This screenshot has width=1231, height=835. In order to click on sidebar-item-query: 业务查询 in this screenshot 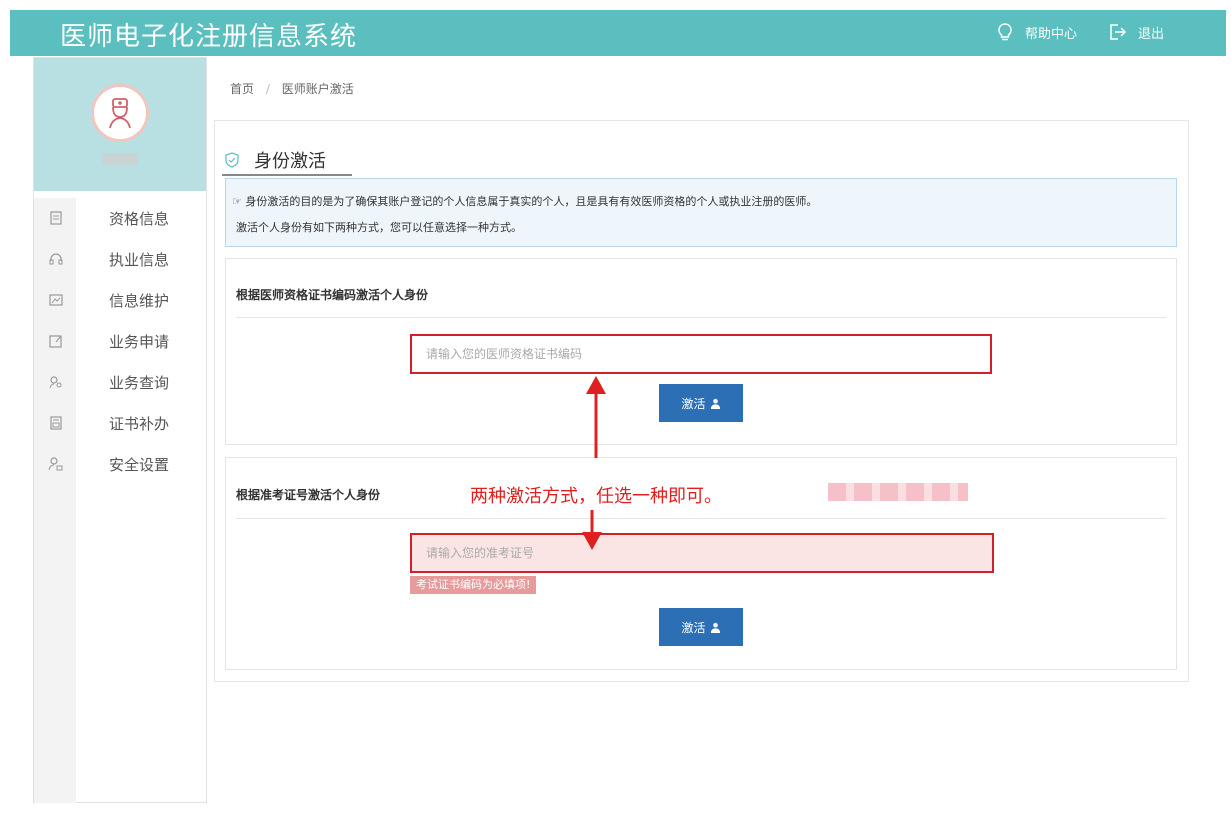, I will do `click(120, 382)`.